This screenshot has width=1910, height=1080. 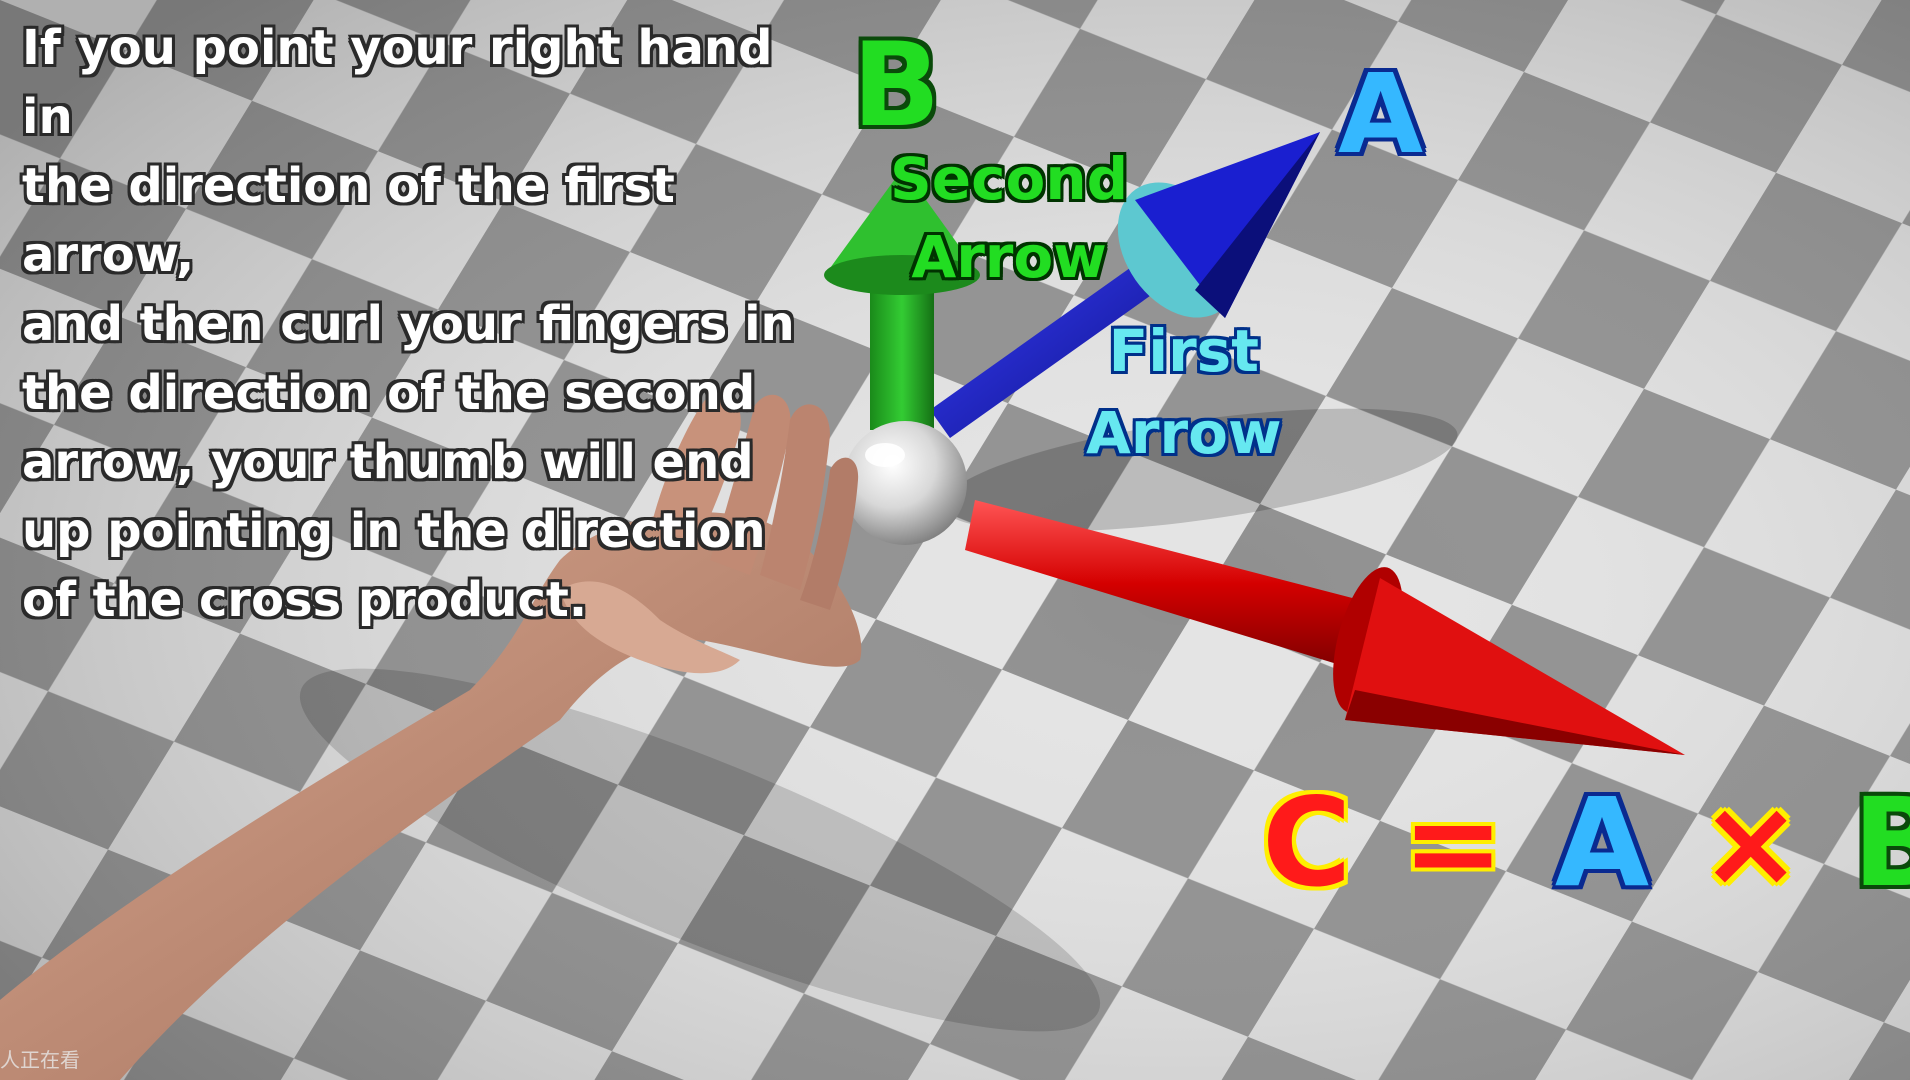 What do you see at coordinates (1184, 392) in the screenshot?
I see `label-first-arrow: First Arrow` at bounding box center [1184, 392].